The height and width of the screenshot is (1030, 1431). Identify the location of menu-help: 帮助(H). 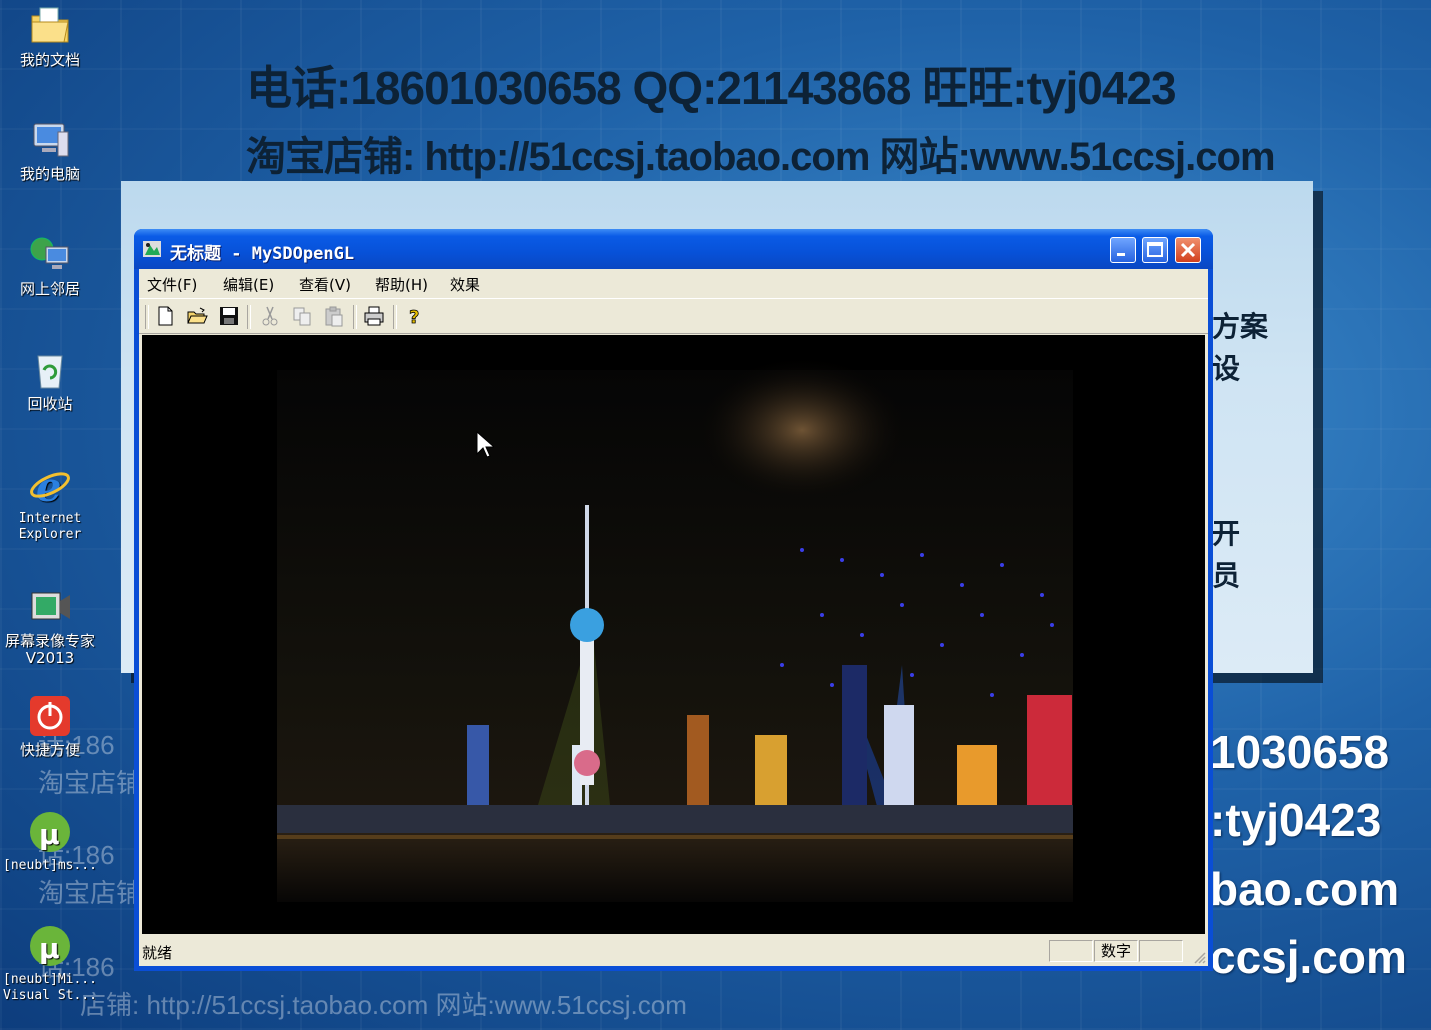
(401, 284).